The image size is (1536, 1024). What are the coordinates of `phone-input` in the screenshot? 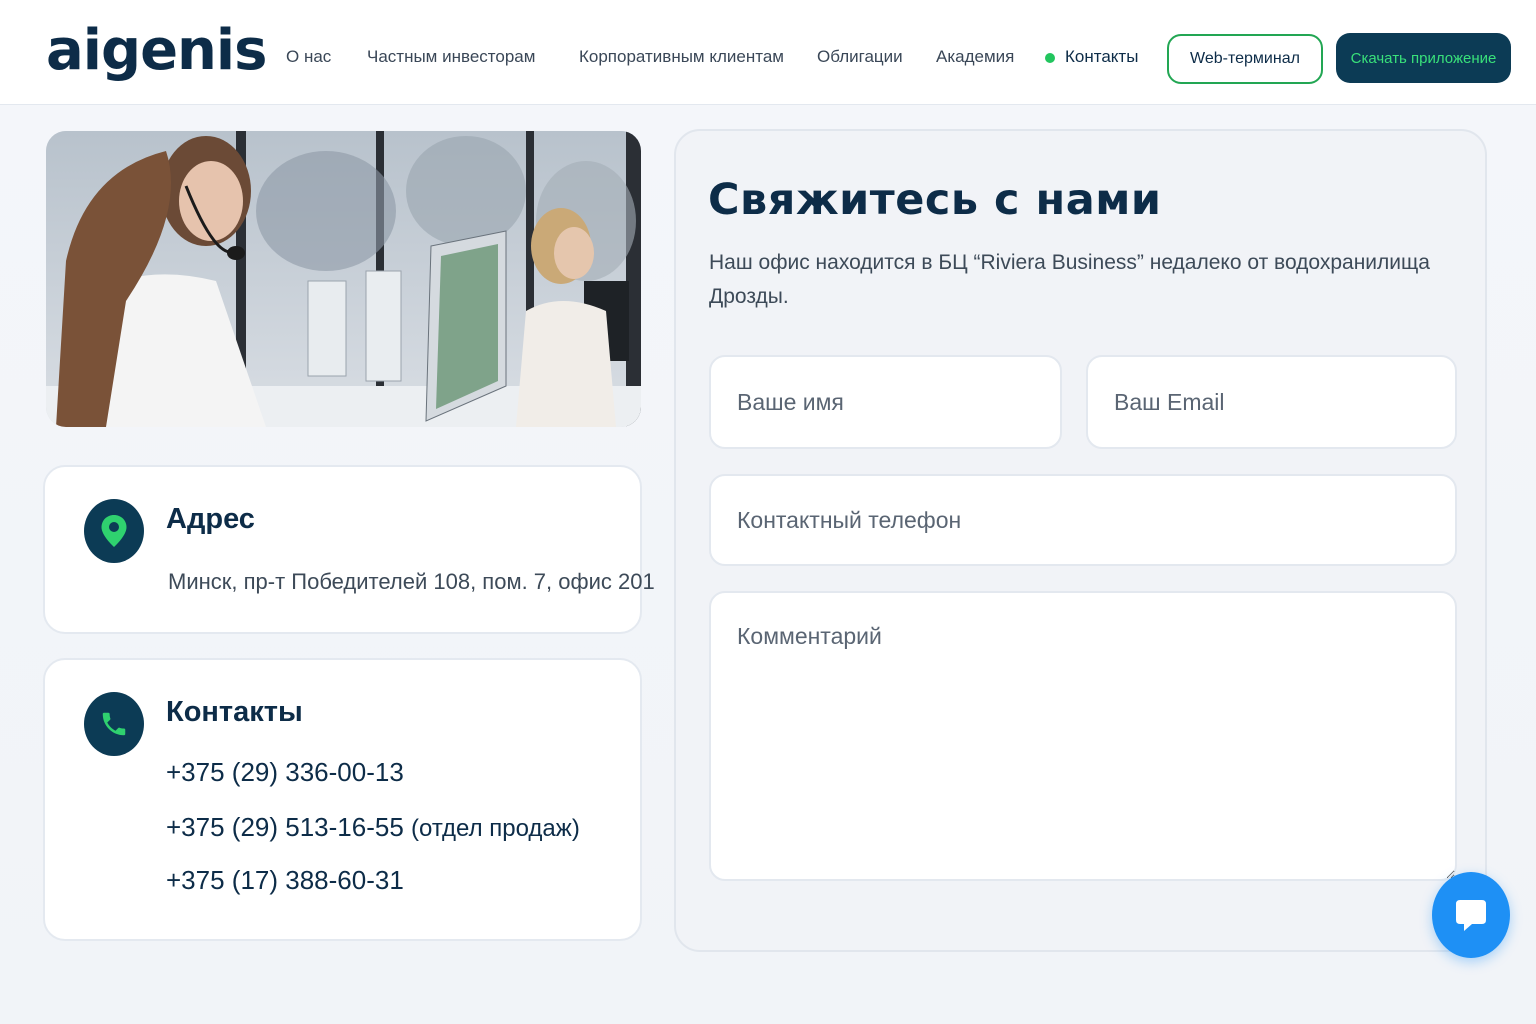 It's located at (1083, 520).